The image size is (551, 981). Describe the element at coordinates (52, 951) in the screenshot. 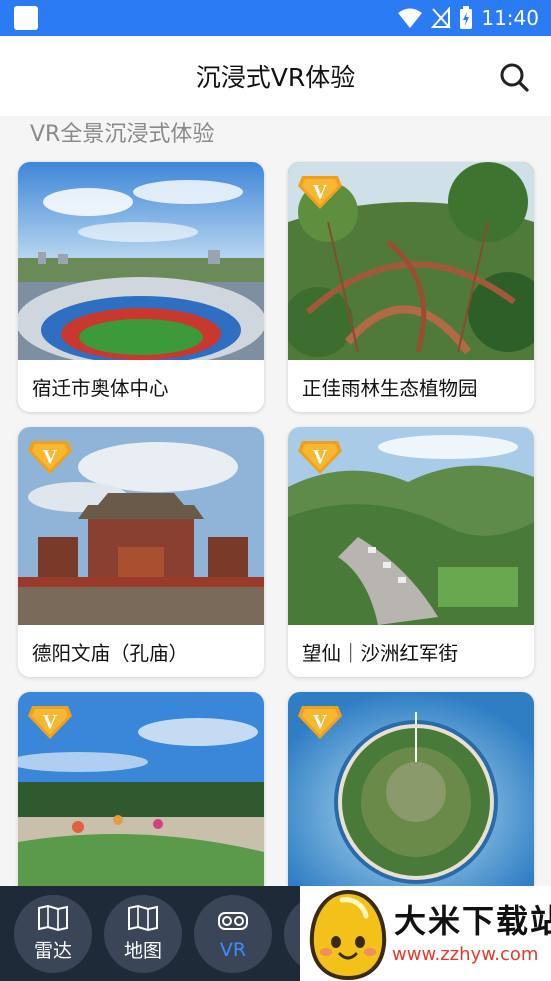

I see `nav-label: 雷达` at that location.